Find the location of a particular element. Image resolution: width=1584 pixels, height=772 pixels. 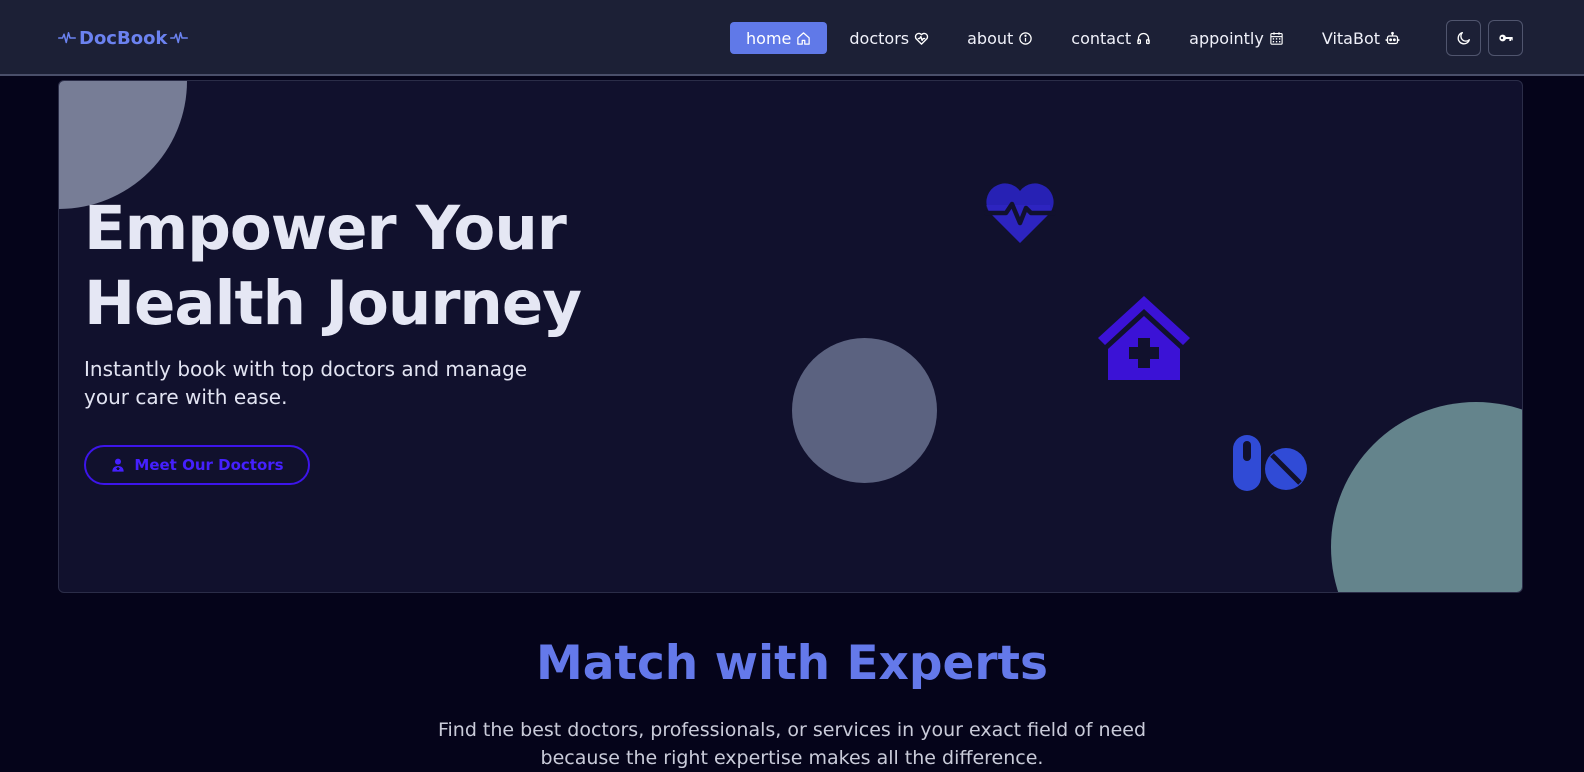

moon-icon is located at coordinates (1463, 38).